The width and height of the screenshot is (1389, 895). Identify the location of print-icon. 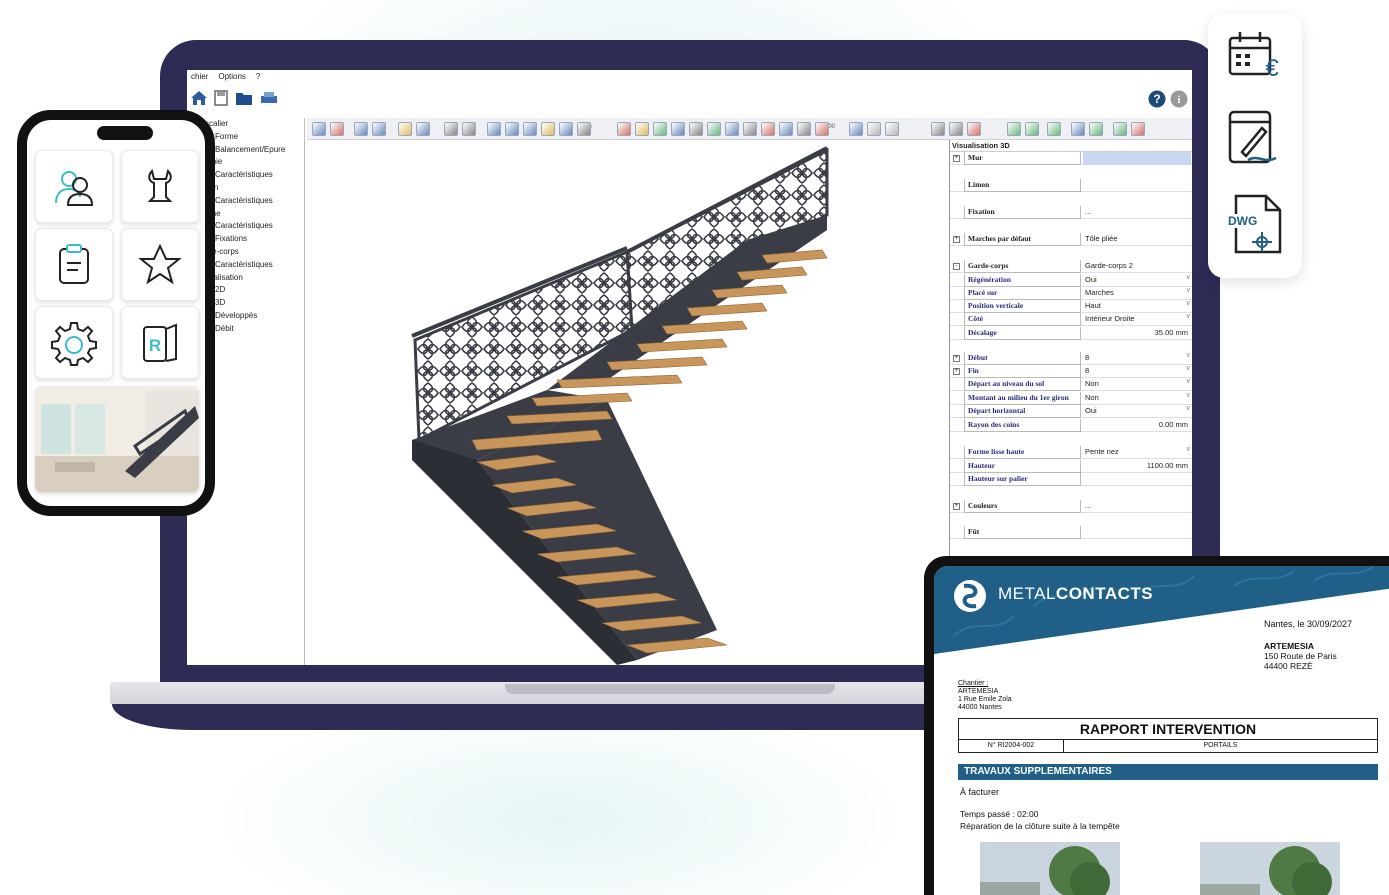
(269, 98).